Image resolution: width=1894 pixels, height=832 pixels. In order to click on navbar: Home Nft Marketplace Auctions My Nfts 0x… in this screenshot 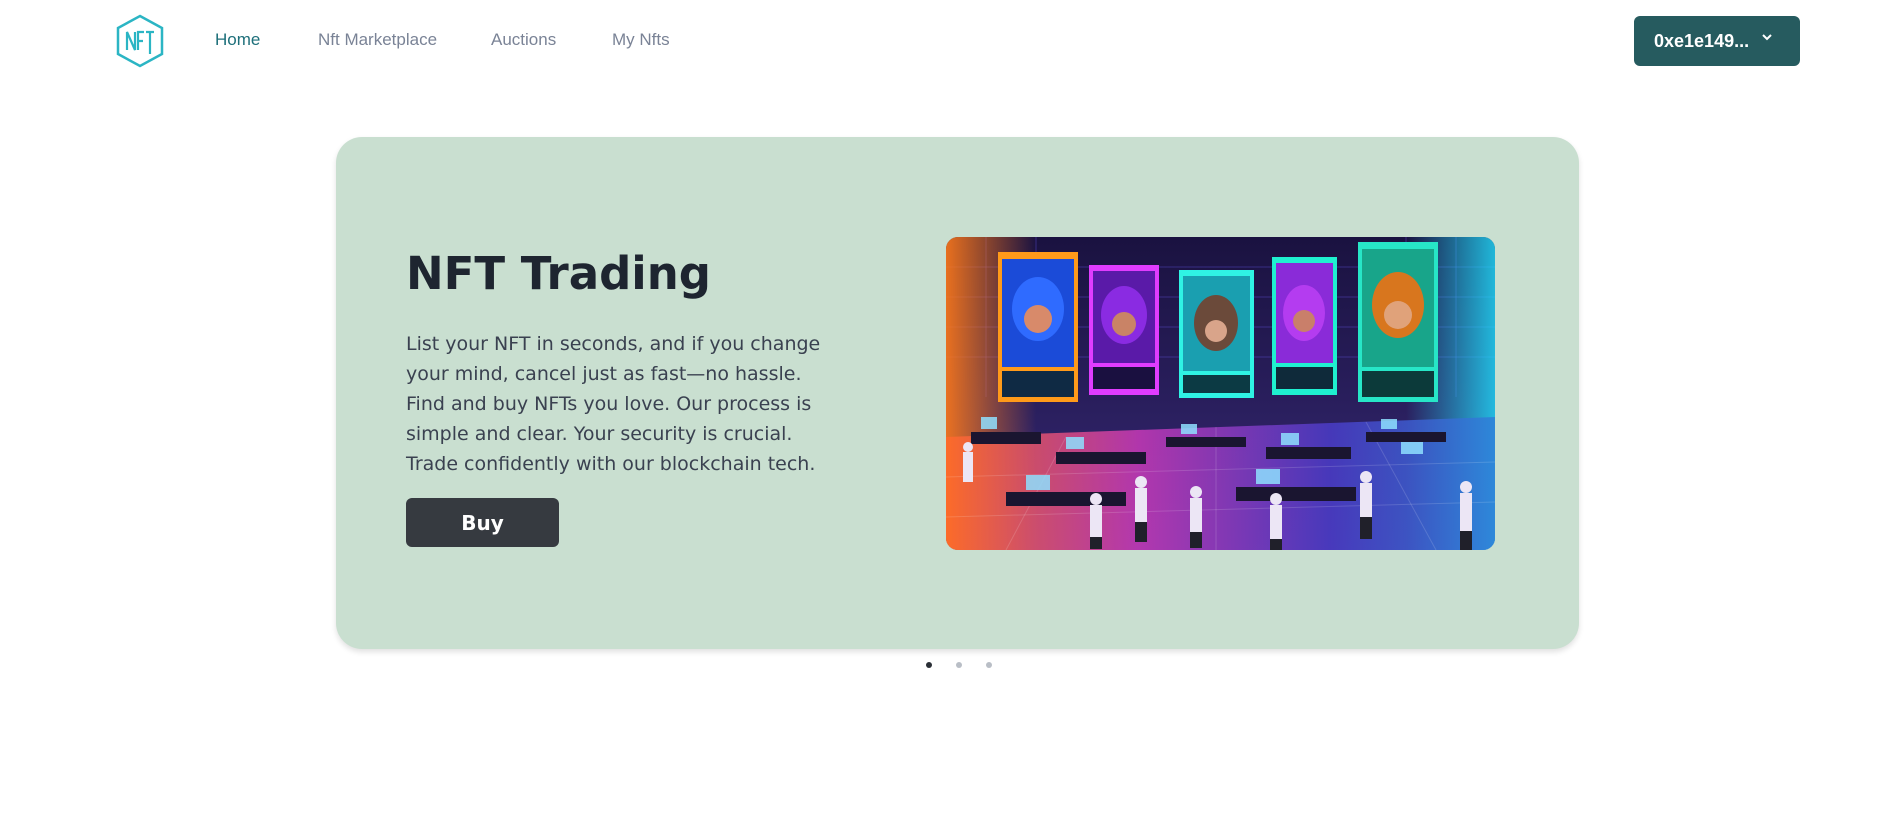, I will do `click(947, 41)`.